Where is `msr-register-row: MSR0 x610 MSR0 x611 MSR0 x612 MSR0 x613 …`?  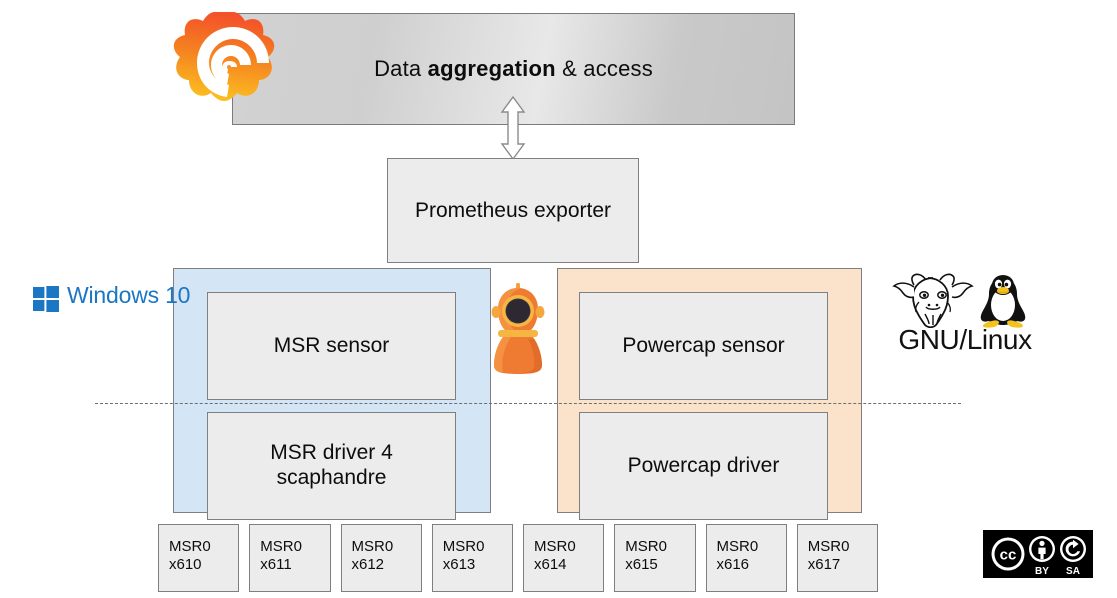 msr-register-row: MSR0 x610 MSR0 x611 MSR0 x612 MSR0 x613 … is located at coordinates (518, 558).